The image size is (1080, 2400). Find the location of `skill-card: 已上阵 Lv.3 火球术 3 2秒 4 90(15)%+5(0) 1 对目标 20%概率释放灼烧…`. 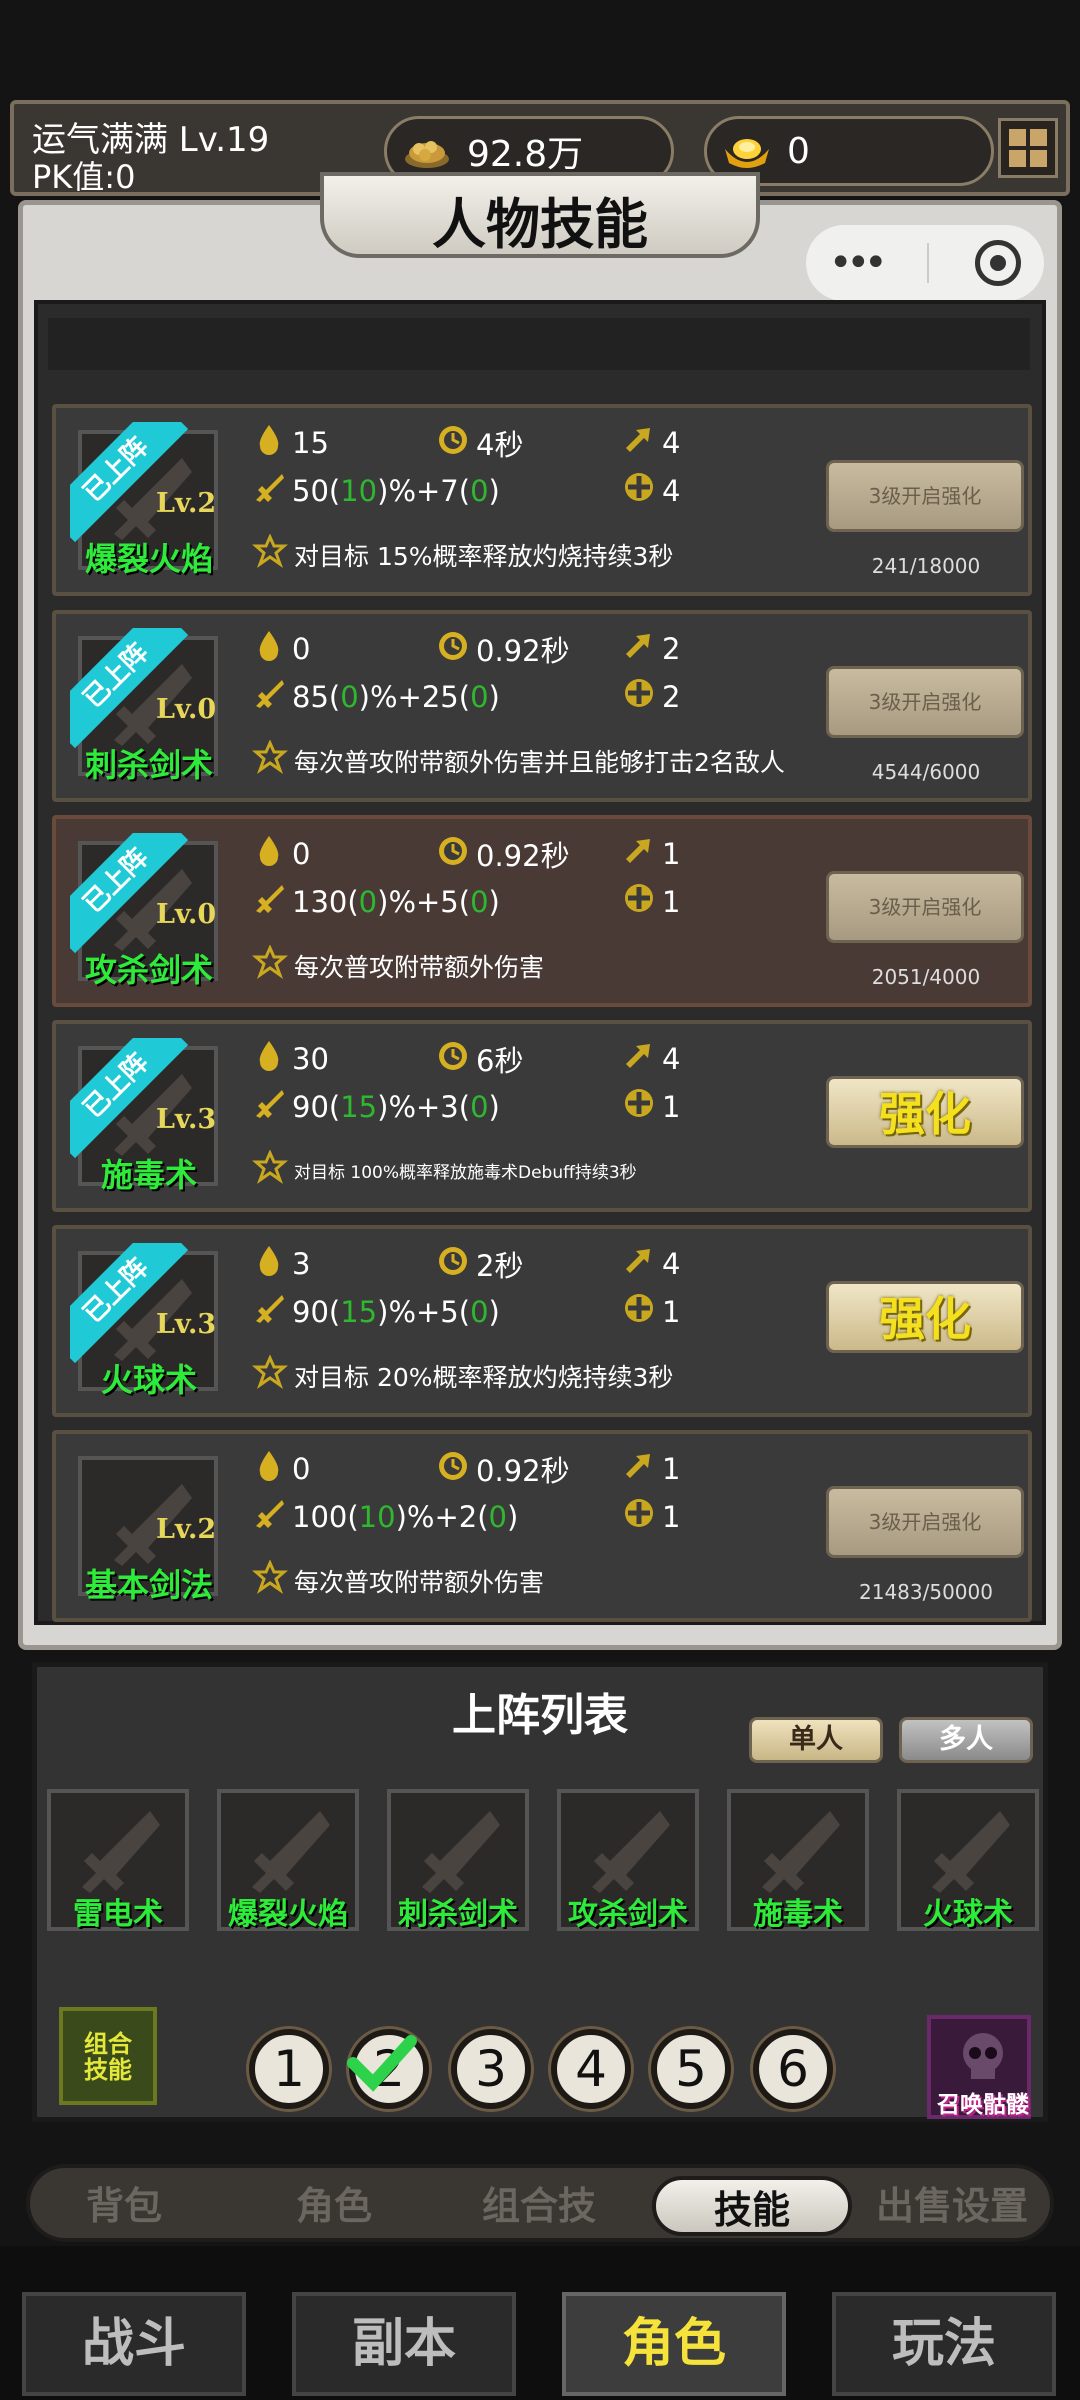

skill-card: 已上阵 Lv.3 火球术 3 2秒 4 90(15)%+5(0) 1 对目标 20%概率释放灼烧… is located at coordinates (542, 1321).